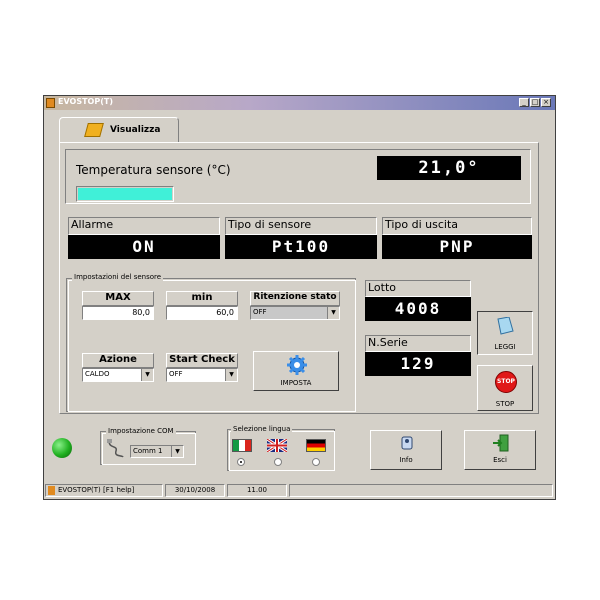 The image size is (600, 600). Describe the element at coordinates (260, 312) in the screenshot. I see `ritenzione-value: OFF` at that location.